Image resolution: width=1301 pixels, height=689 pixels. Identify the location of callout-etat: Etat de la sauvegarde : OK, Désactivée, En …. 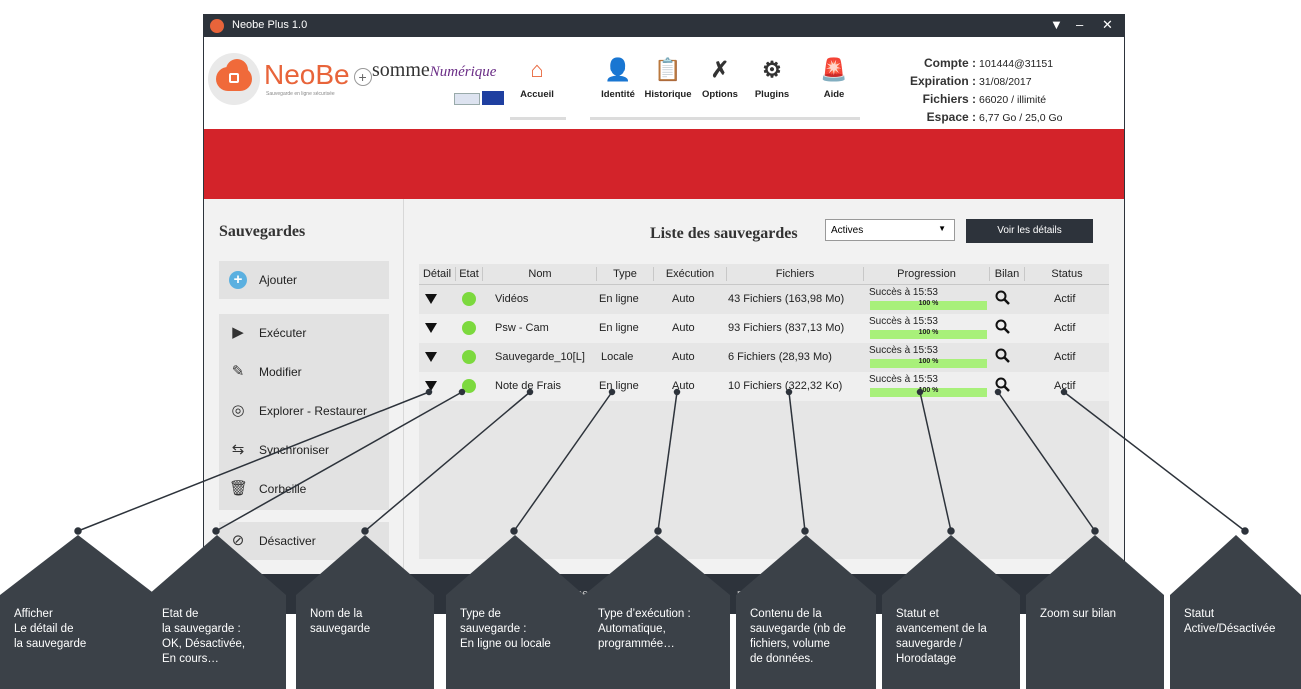
(217, 612).